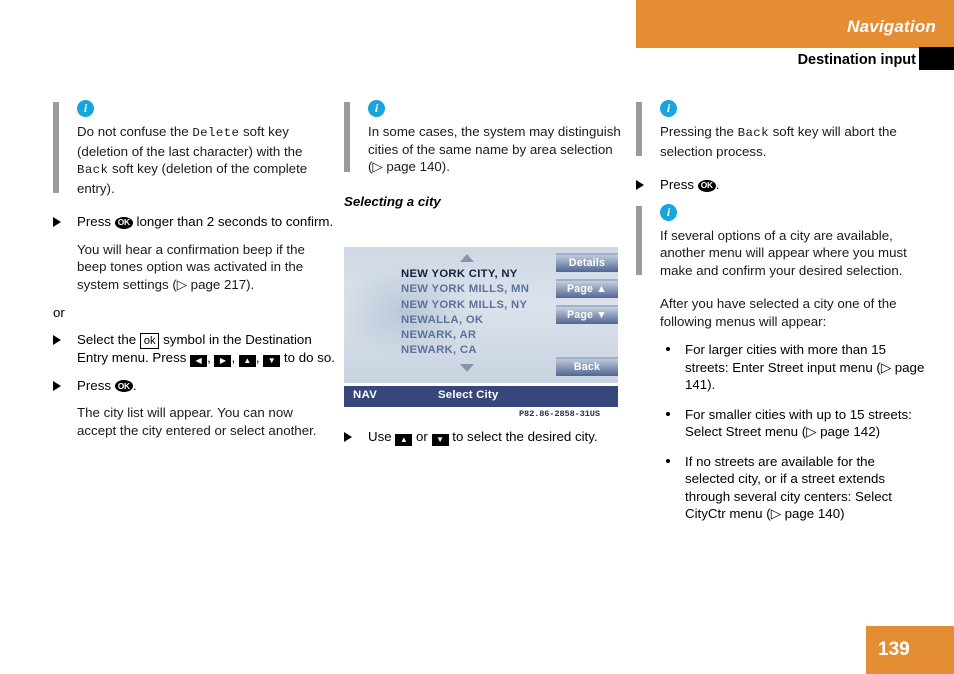 Image resolution: width=954 pixels, height=674 pixels. I want to click on note-text-part1: Do not confuse the, so click(135, 131).